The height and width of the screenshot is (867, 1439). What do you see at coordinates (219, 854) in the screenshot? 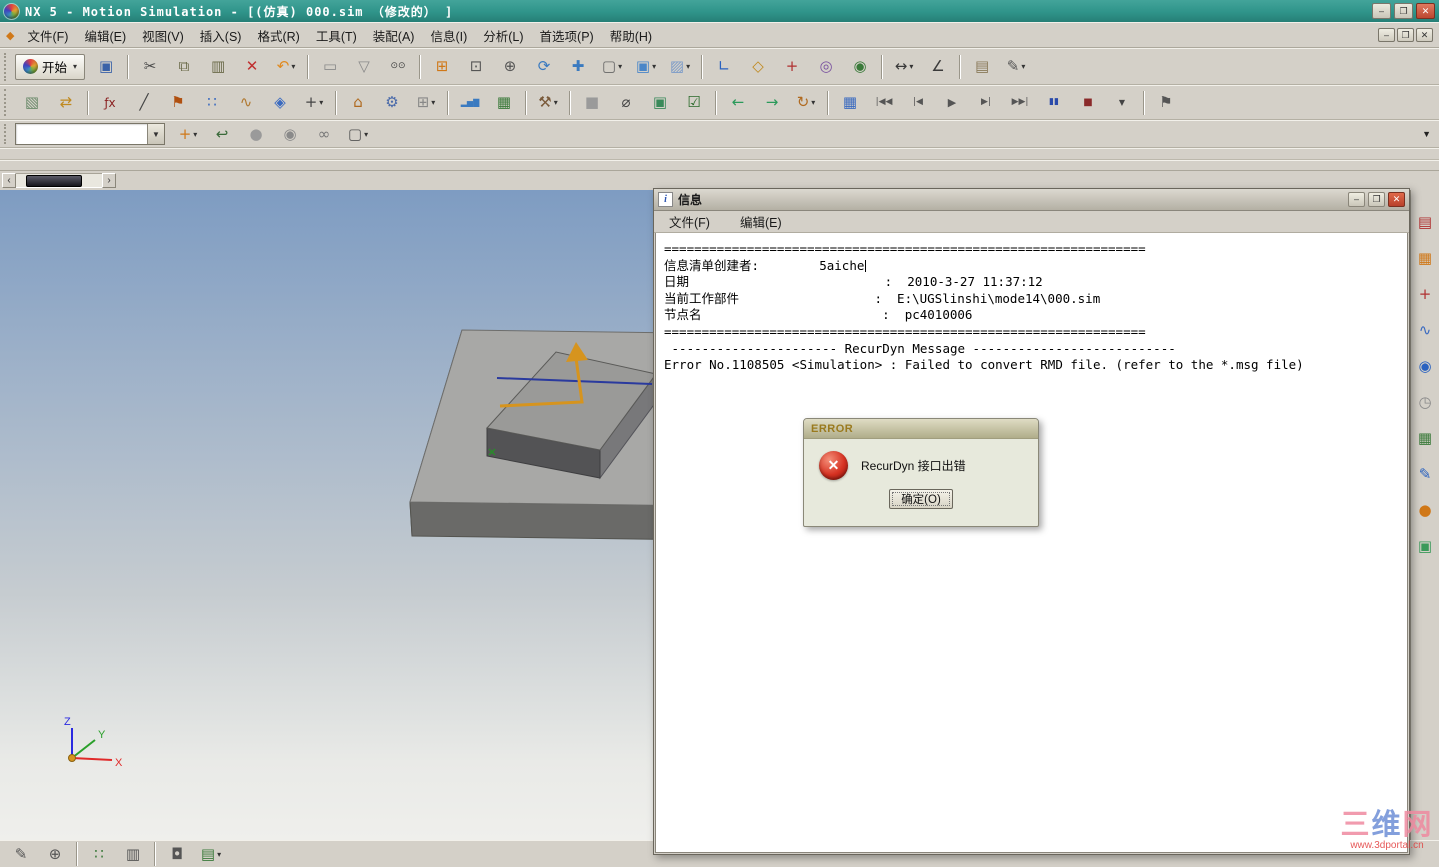
I see `layer-settings-dropdown-icon: ▾` at bounding box center [219, 854].